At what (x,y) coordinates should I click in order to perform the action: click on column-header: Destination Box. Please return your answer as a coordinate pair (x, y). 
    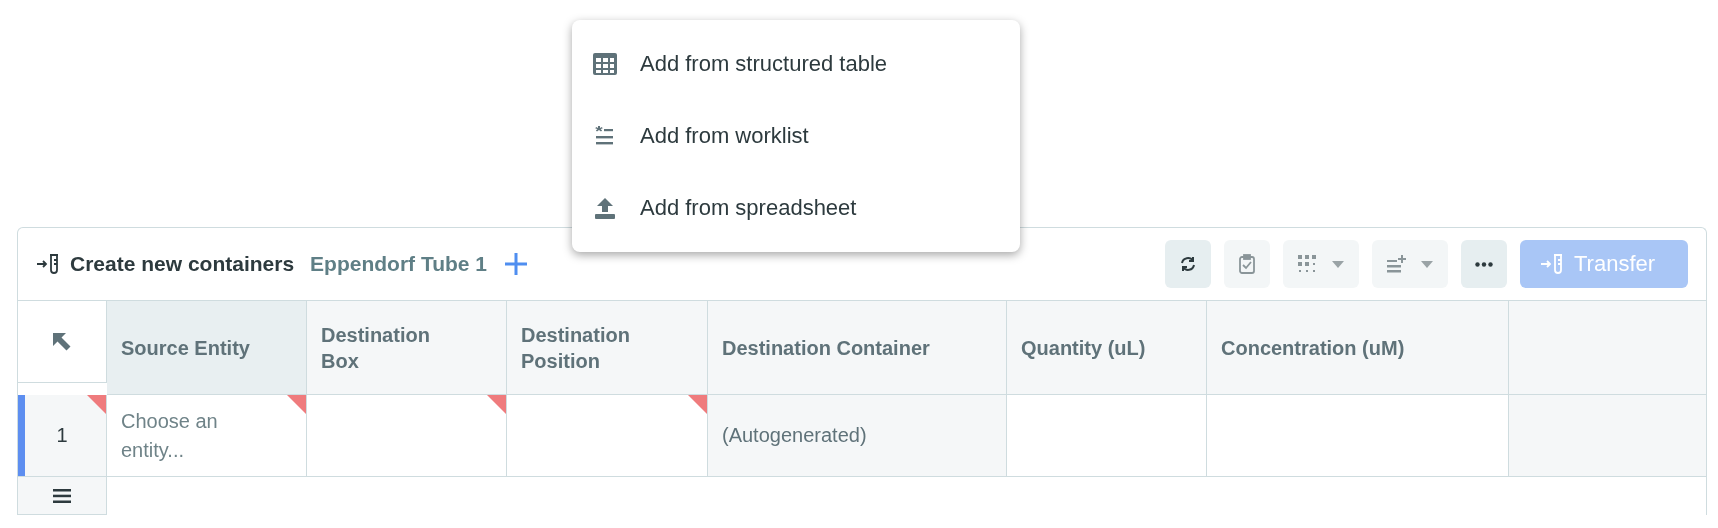
    Looking at the image, I should click on (407, 348).